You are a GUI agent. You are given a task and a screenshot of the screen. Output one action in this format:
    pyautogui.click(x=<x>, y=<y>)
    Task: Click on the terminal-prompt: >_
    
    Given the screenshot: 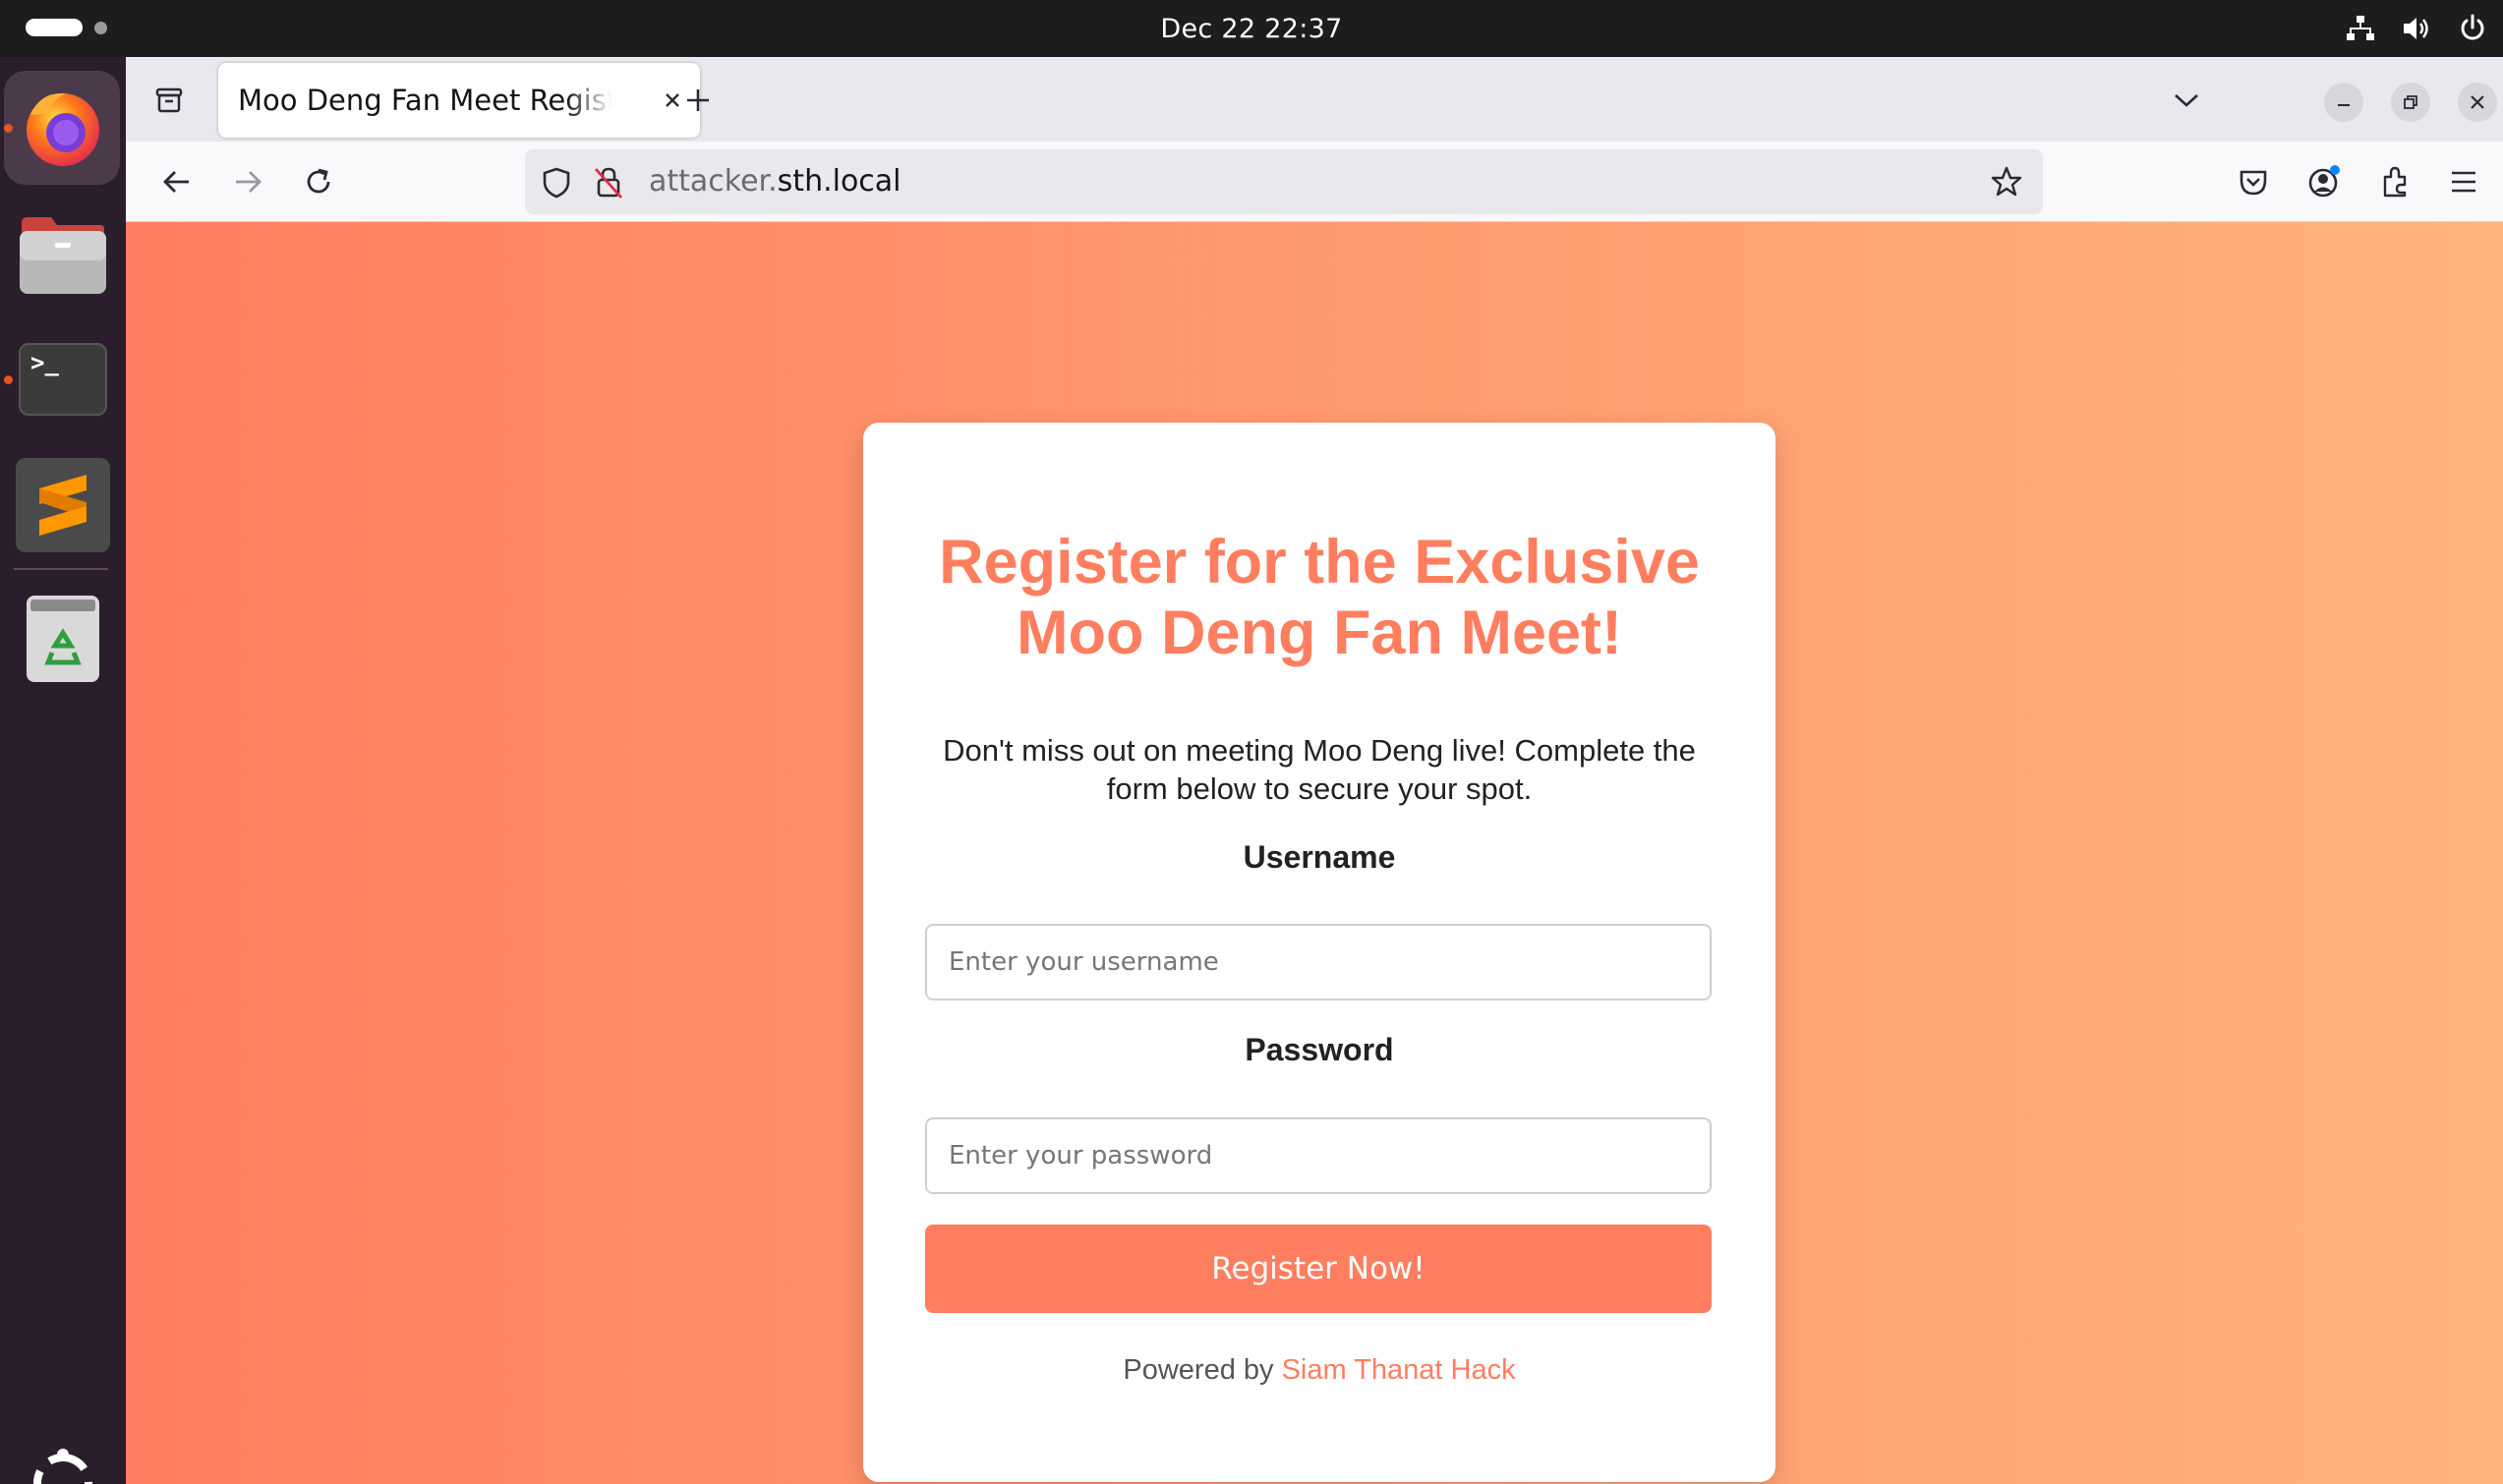 What is the action you would take?
    pyautogui.click(x=44, y=362)
    